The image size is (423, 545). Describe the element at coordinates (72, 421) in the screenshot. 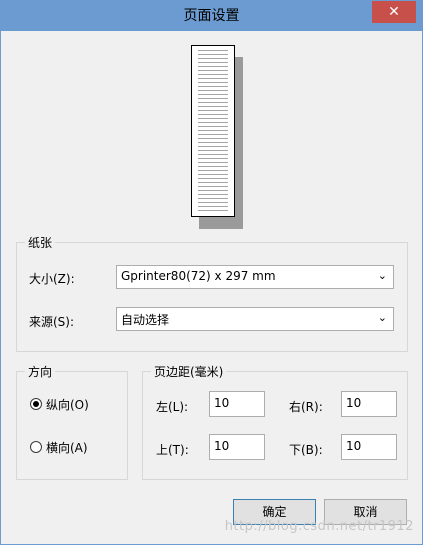

I see `orientation-group: 方向 纵向(O) 横向(A)` at that location.